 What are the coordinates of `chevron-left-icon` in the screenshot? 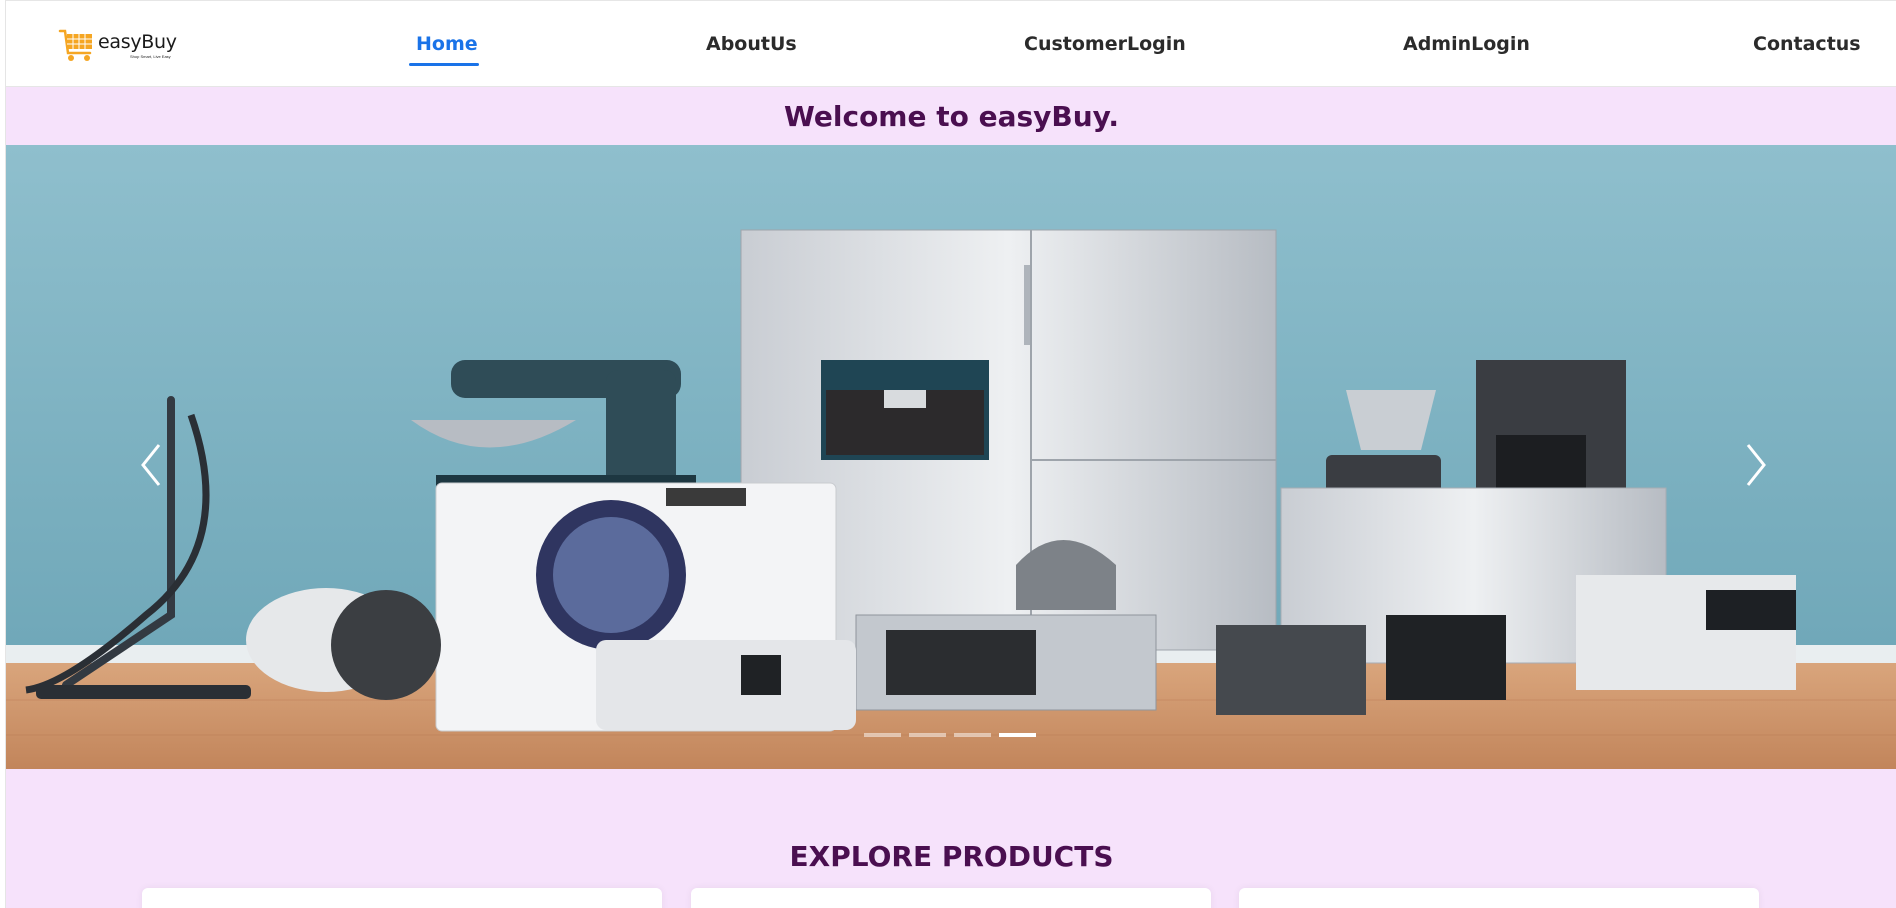 It's located at (151, 465).